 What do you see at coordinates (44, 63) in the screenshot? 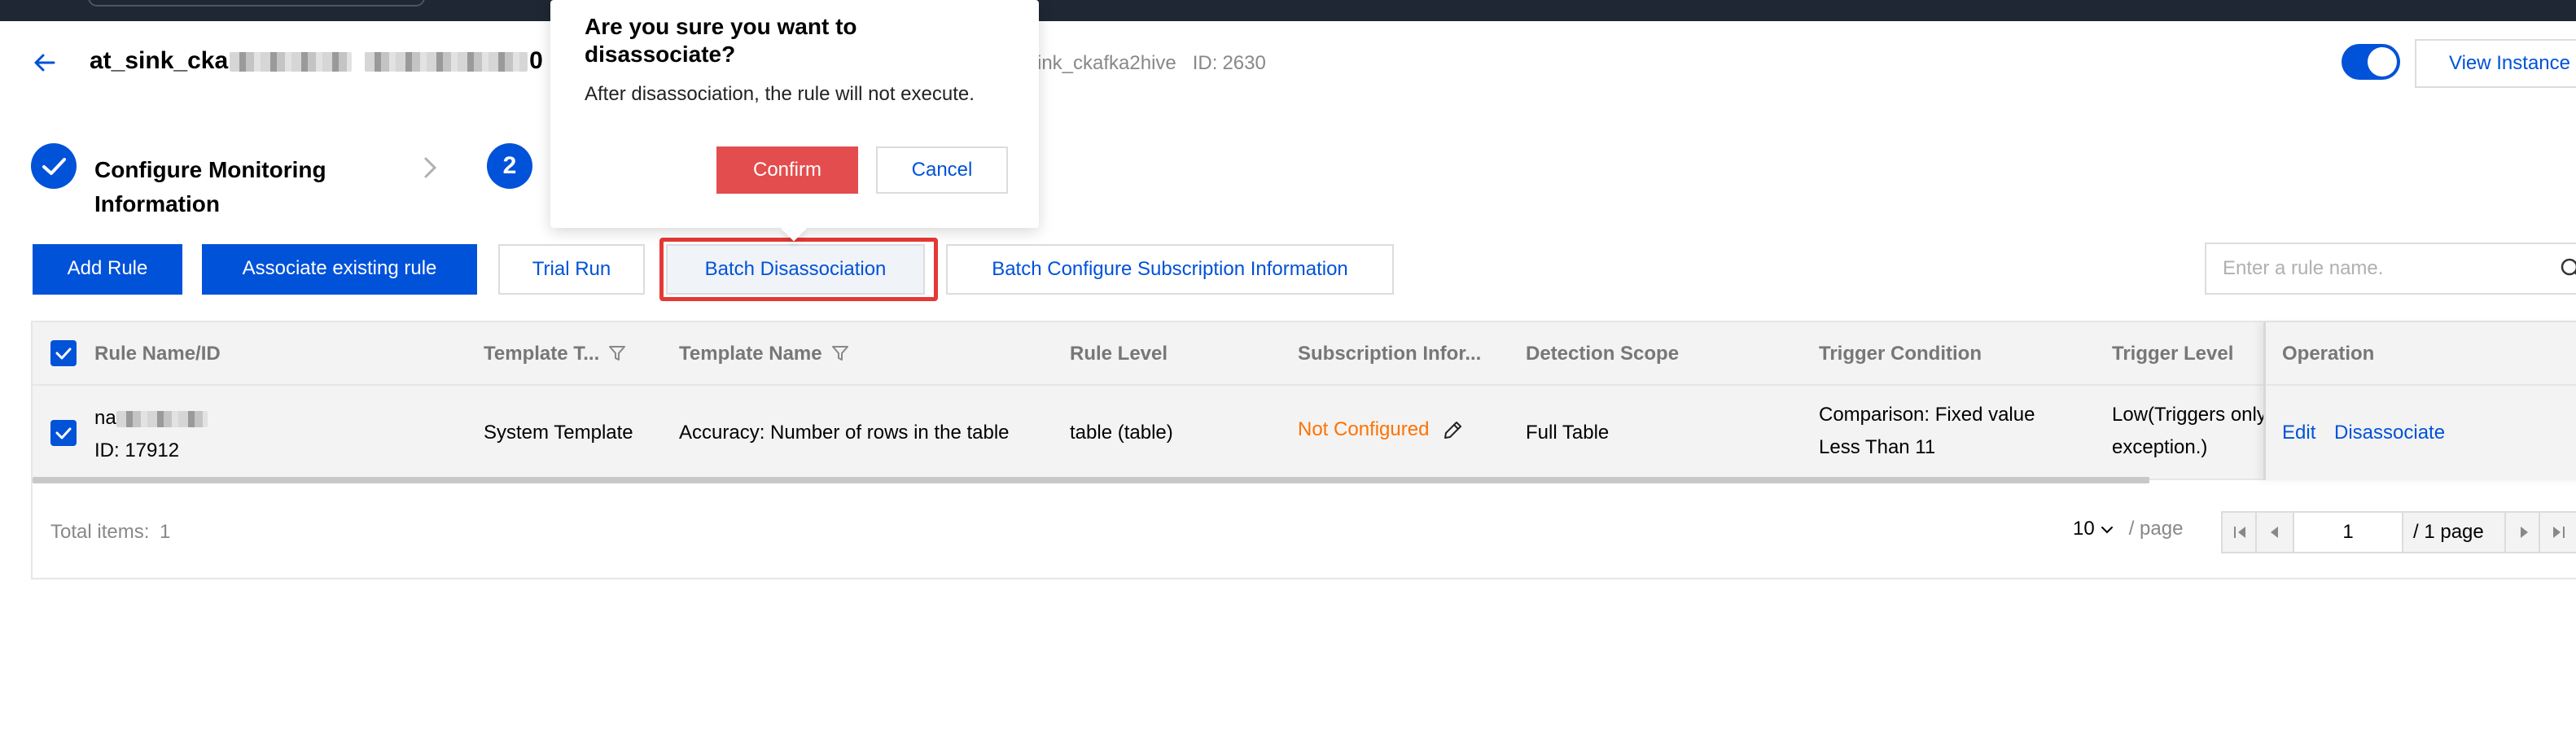
I see `back-arrow-icon` at bounding box center [44, 63].